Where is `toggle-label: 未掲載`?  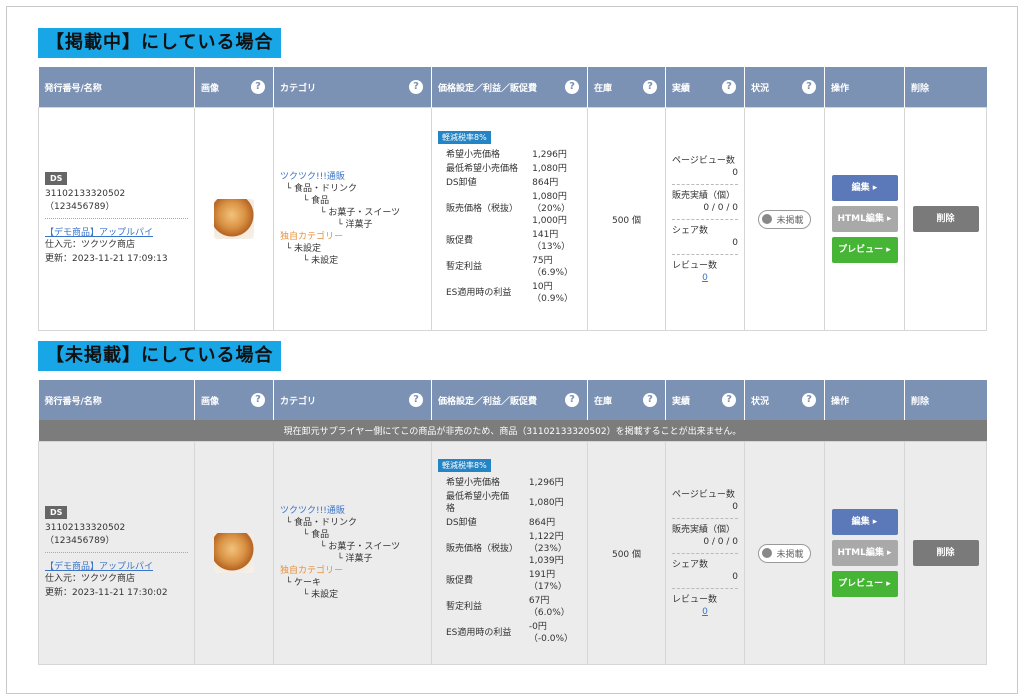 toggle-label: 未掲載 is located at coordinates (790, 554).